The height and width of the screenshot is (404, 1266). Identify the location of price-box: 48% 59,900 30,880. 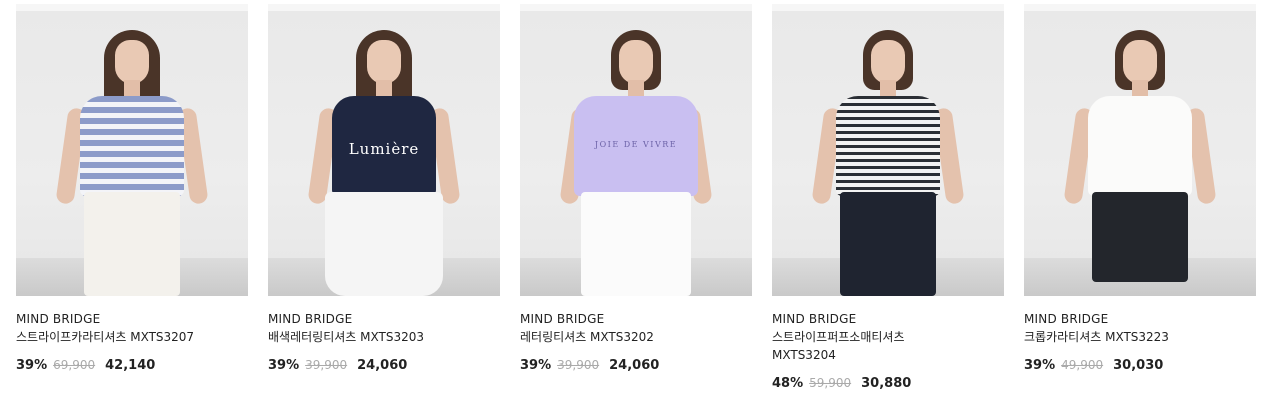
(888, 383).